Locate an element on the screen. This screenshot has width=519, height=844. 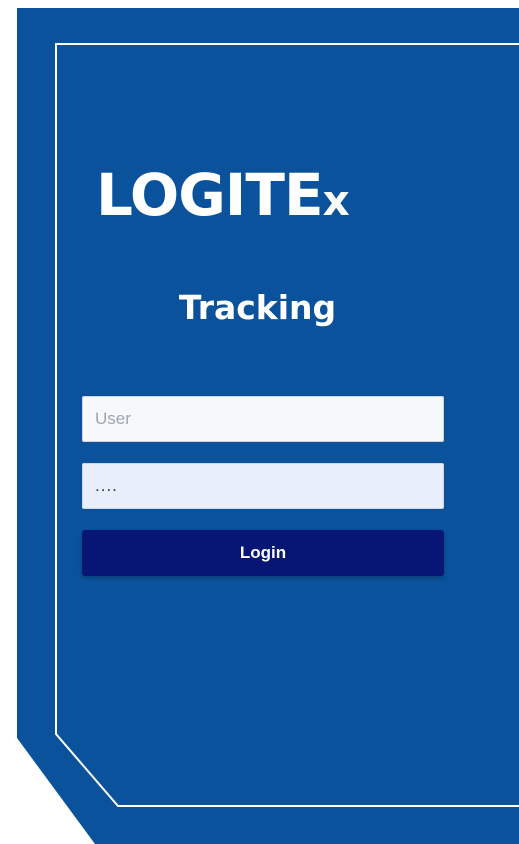
logo-main-text: LOGITE is located at coordinates (210, 195).